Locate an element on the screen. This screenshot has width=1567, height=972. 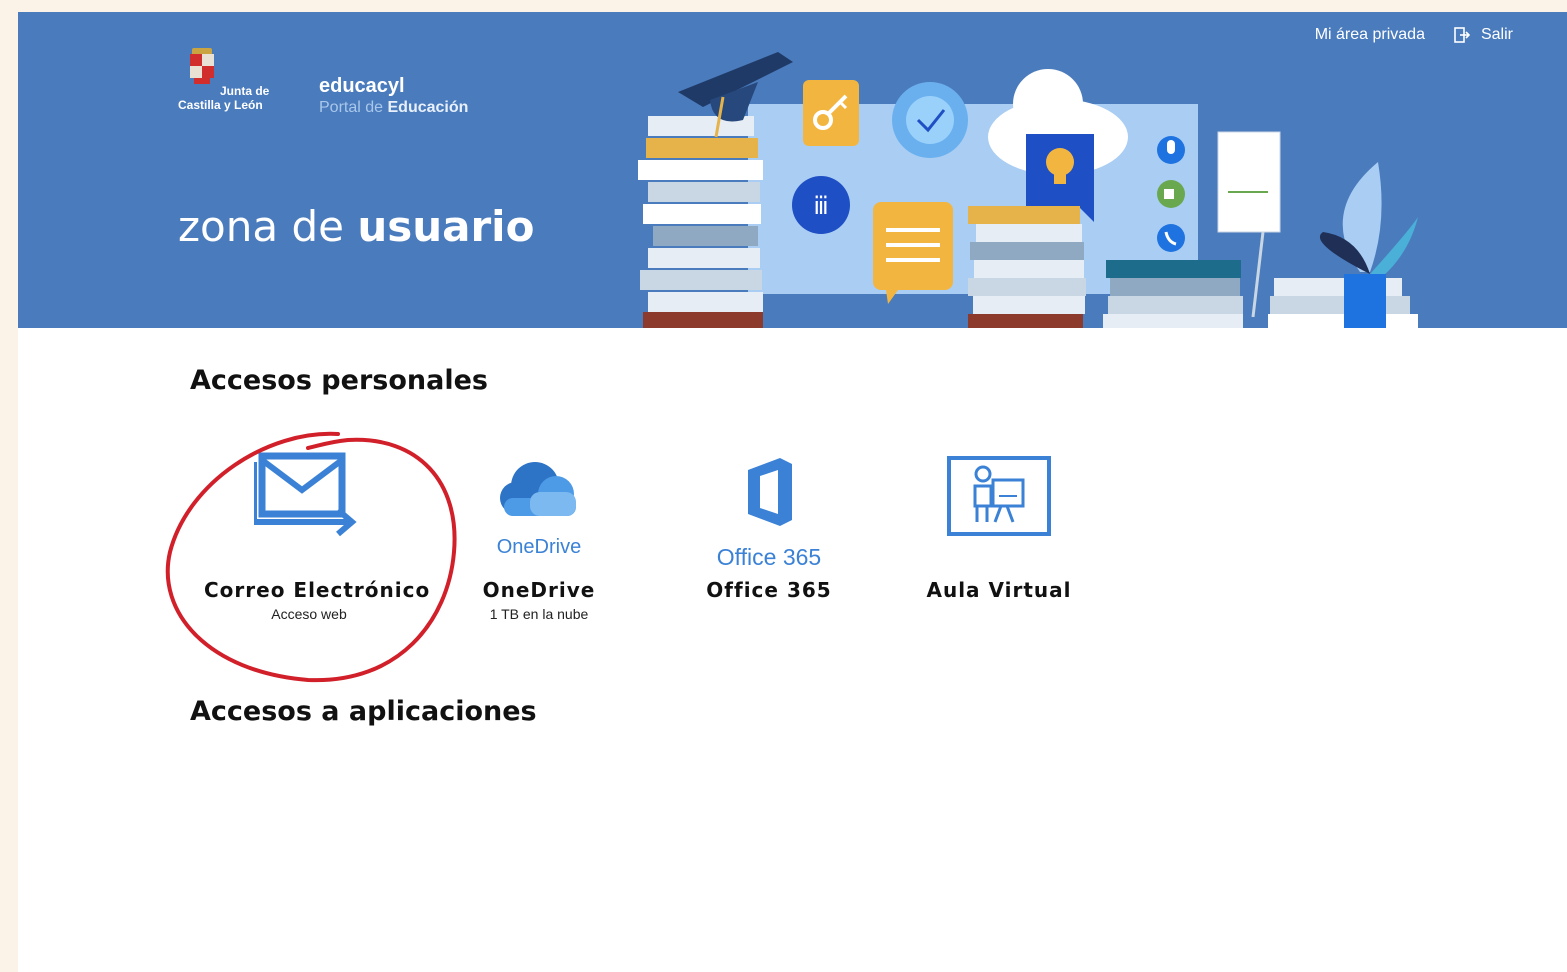
tile-email-sub: Acceso web is located at coordinates (309, 614).